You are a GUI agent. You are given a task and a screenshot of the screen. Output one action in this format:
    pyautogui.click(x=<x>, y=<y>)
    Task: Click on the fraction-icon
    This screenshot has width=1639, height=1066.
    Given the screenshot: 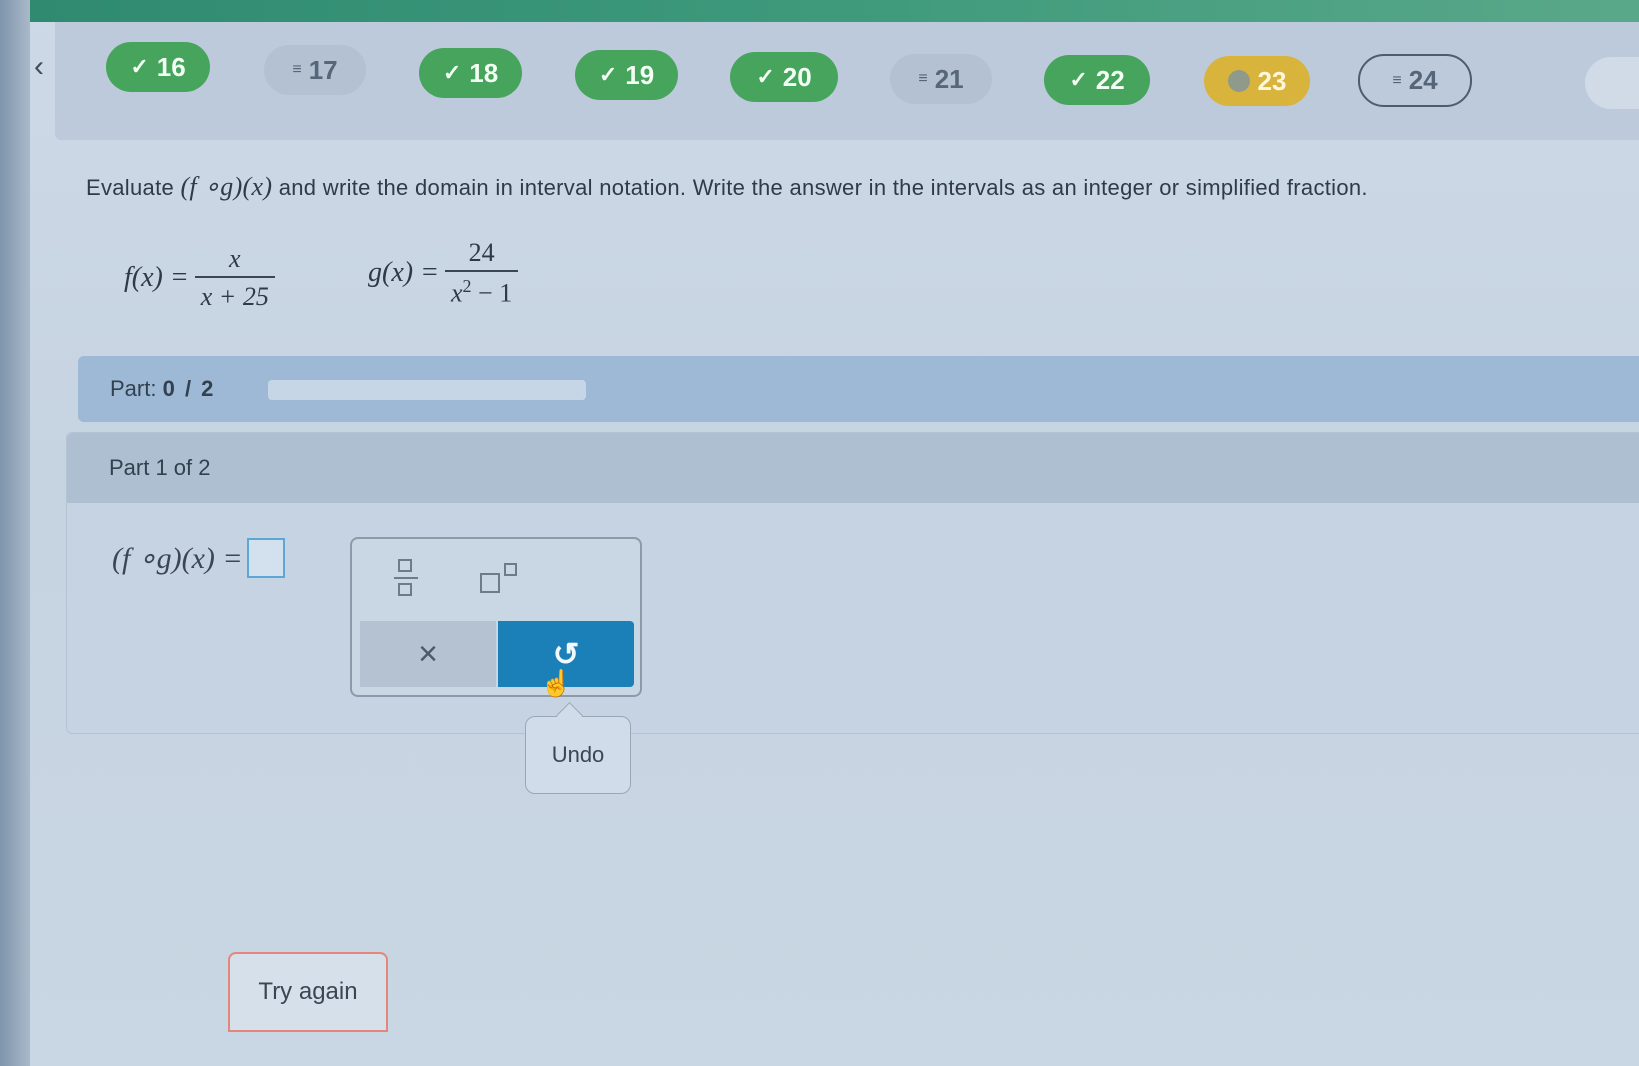 What is the action you would take?
    pyautogui.click(x=407, y=580)
    